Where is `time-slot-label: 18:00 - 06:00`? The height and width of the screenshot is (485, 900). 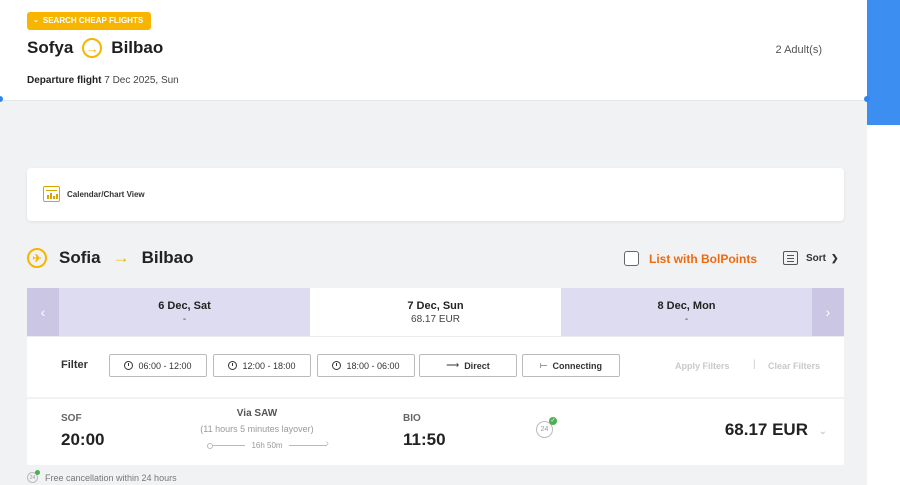 time-slot-label: 18:00 - 06:00 is located at coordinates (373, 365).